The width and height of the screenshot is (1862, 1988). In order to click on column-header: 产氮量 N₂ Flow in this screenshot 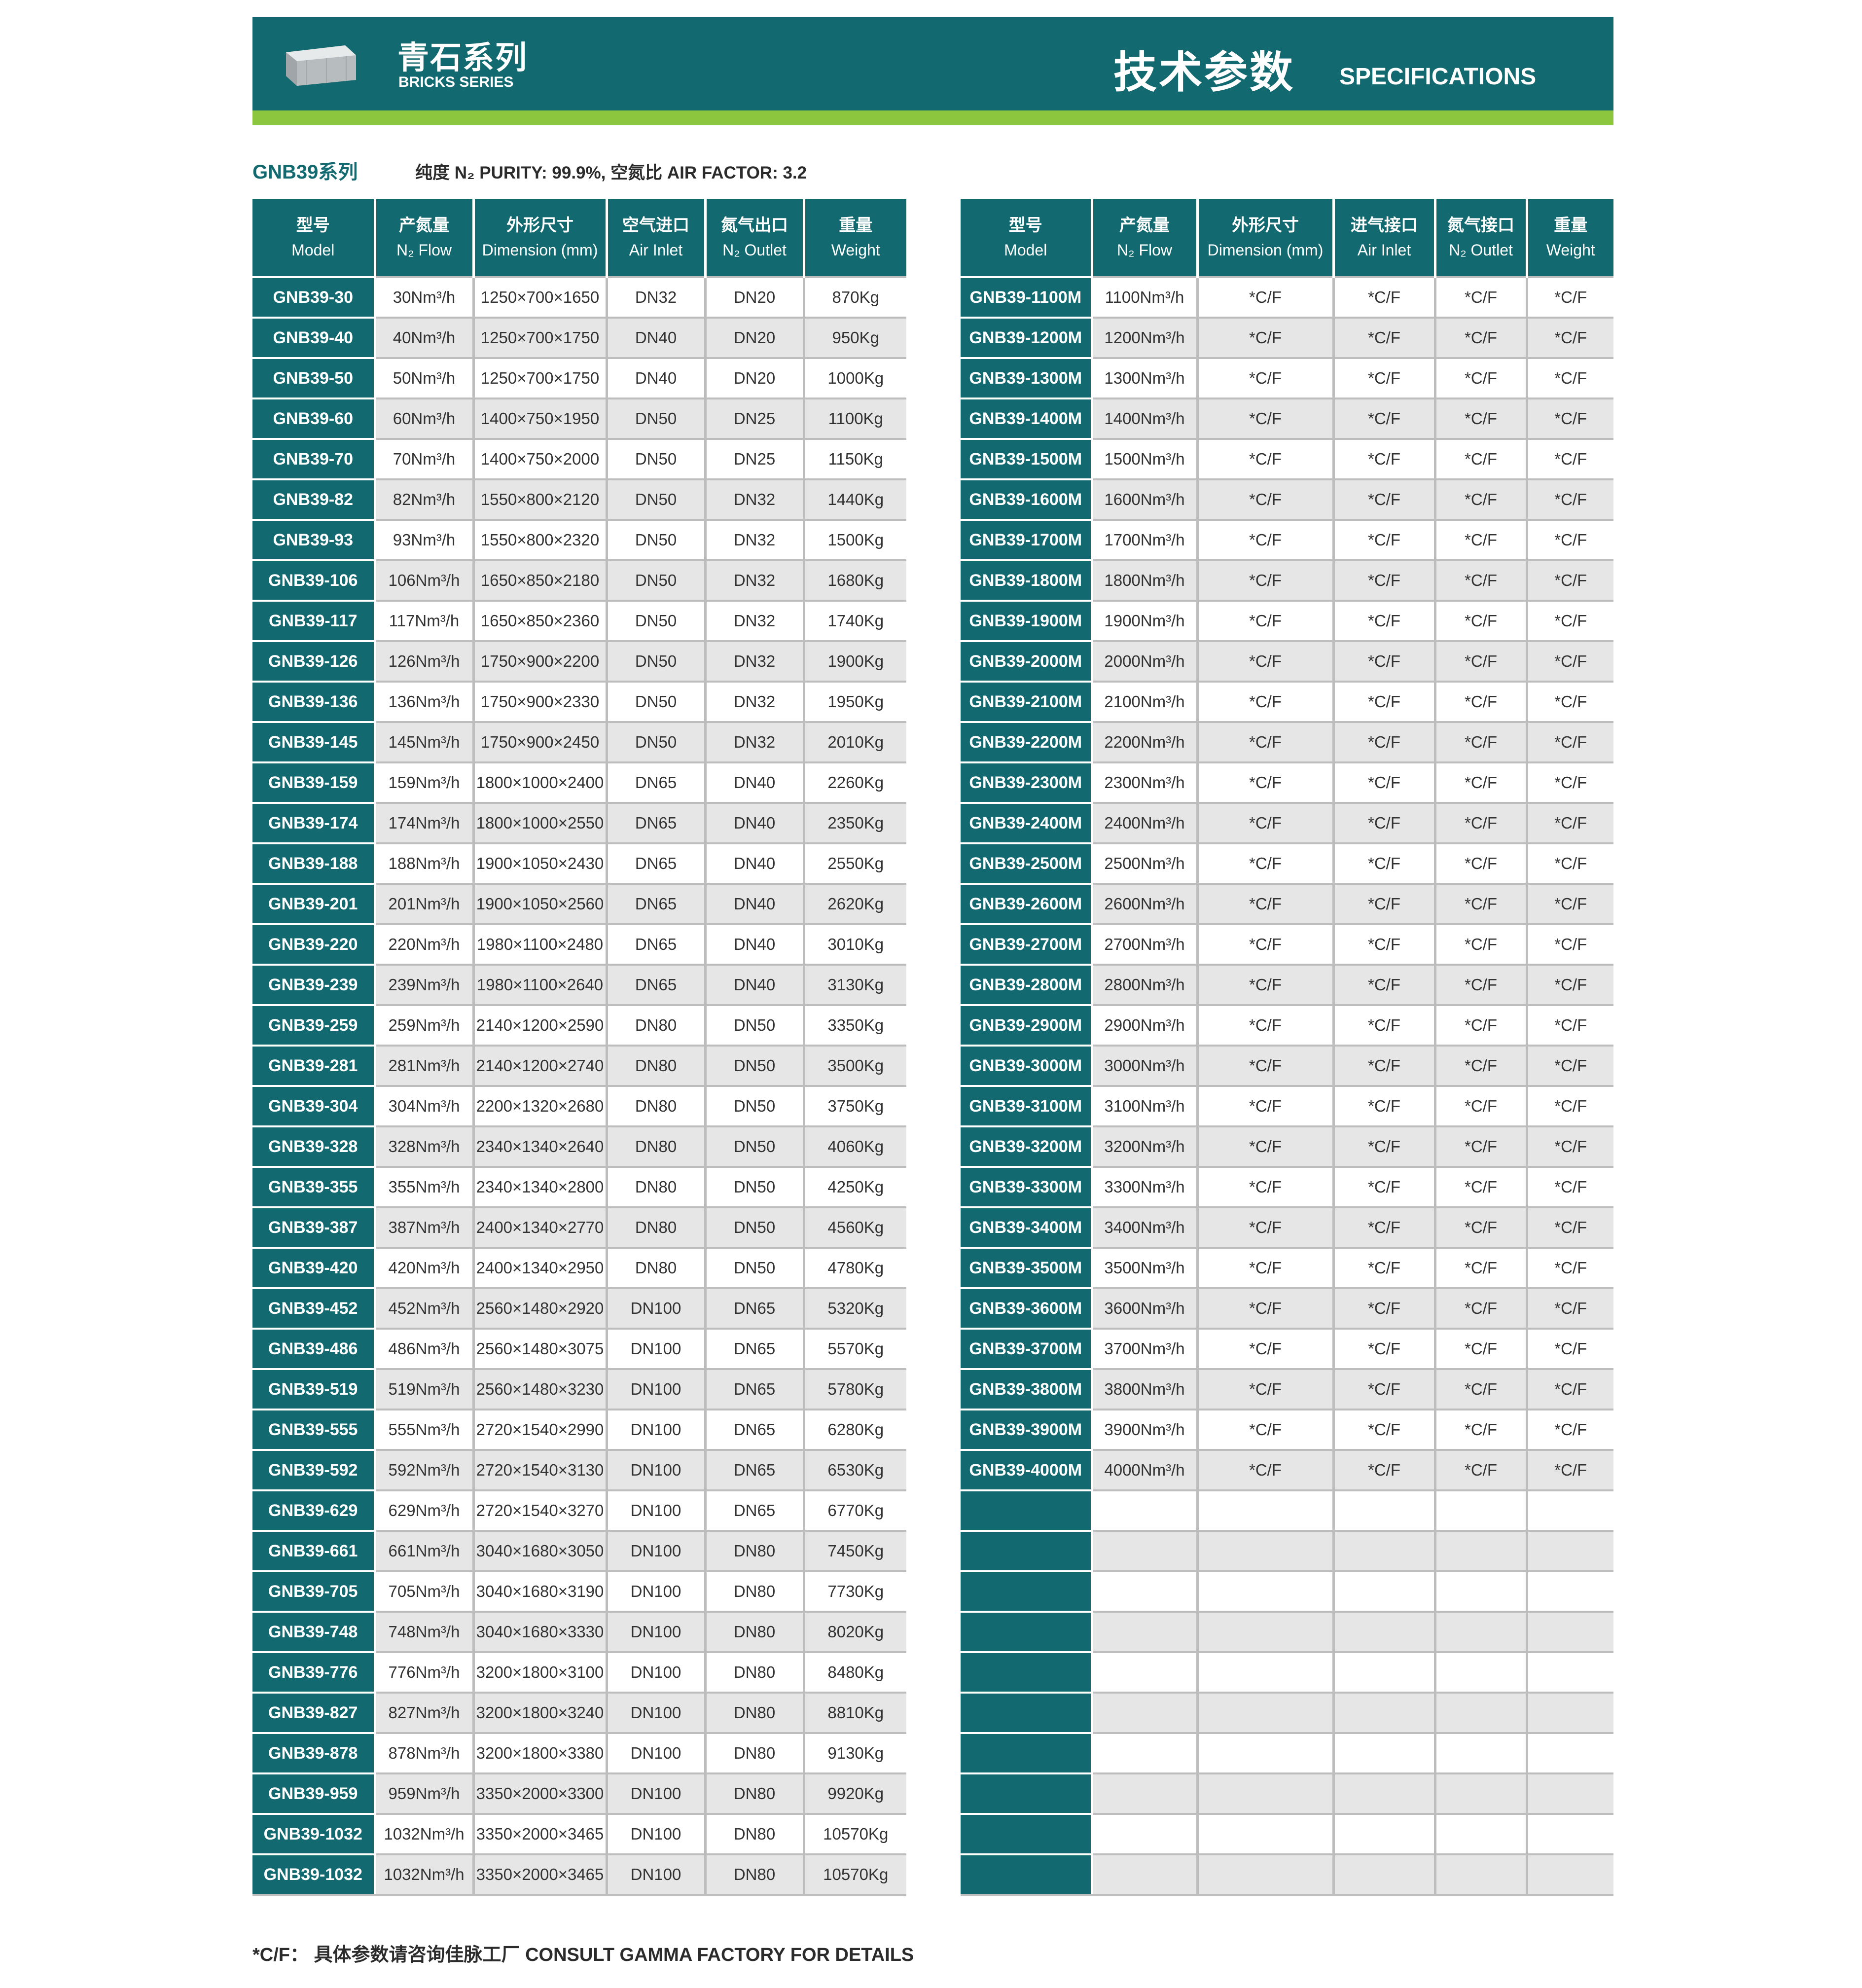, I will do `click(425, 238)`.